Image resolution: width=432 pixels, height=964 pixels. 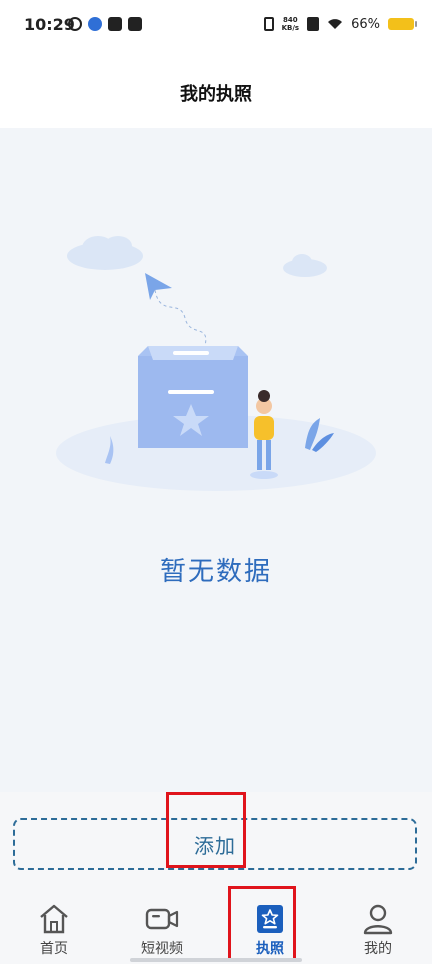 What do you see at coordinates (216, 928) in the screenshot?
I see `bottom-tab-bar: 首页 短视频 执照 我的` at bounding box center [216, 928].